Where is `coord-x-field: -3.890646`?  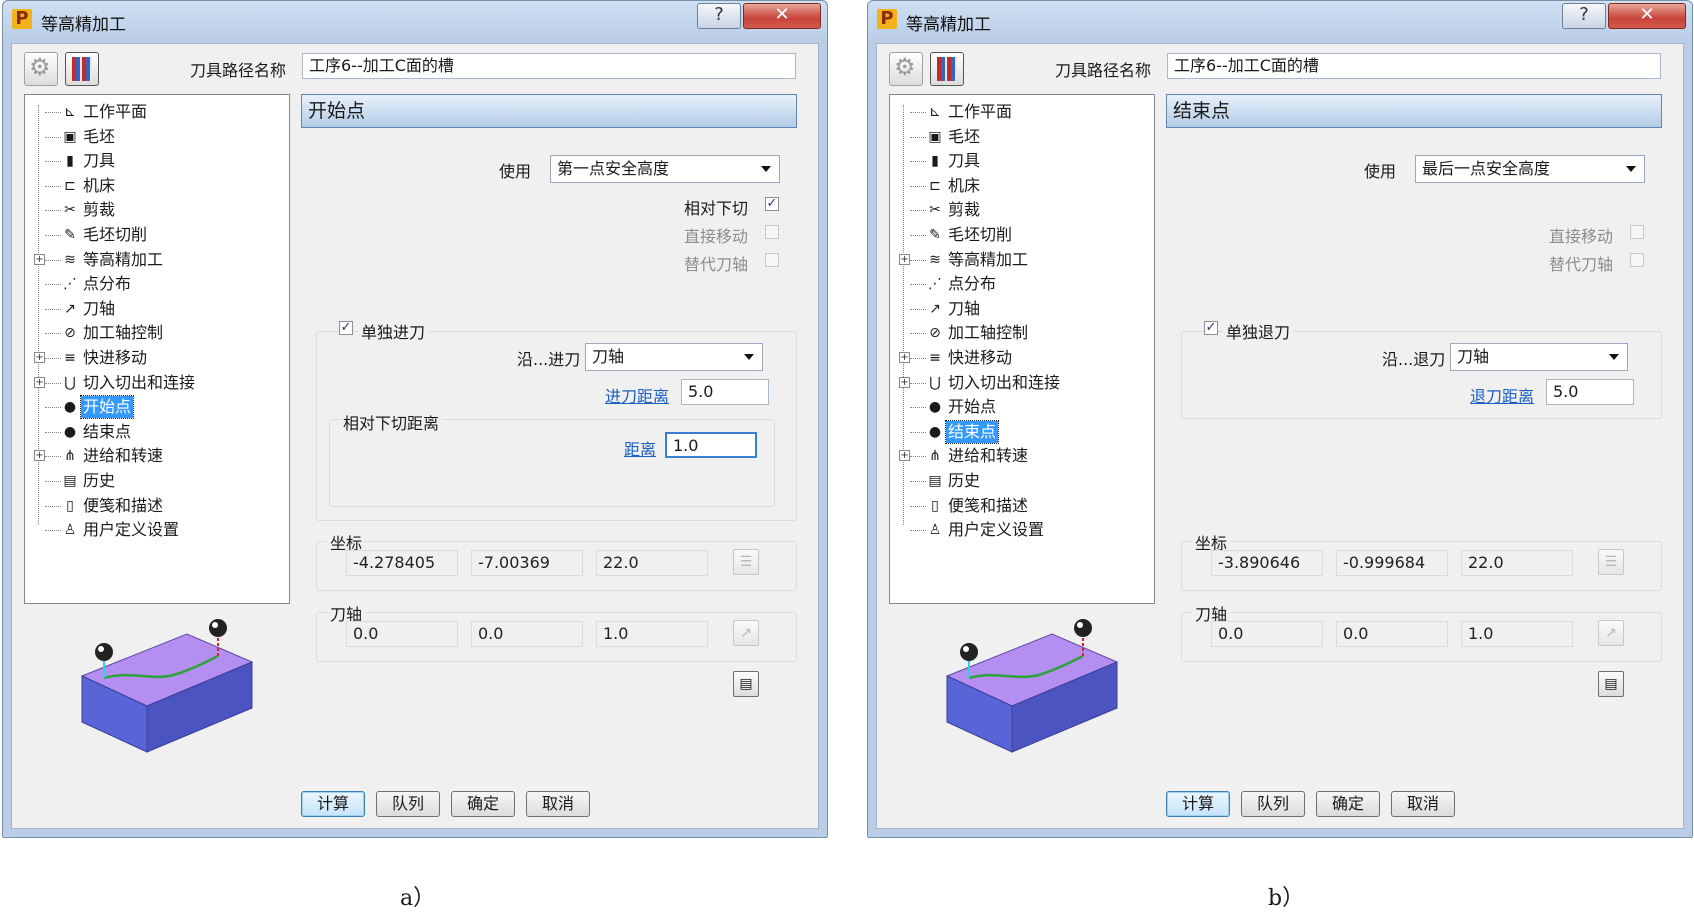 coord-x-field: -3.890646 is located at coordinates (1267, 563).